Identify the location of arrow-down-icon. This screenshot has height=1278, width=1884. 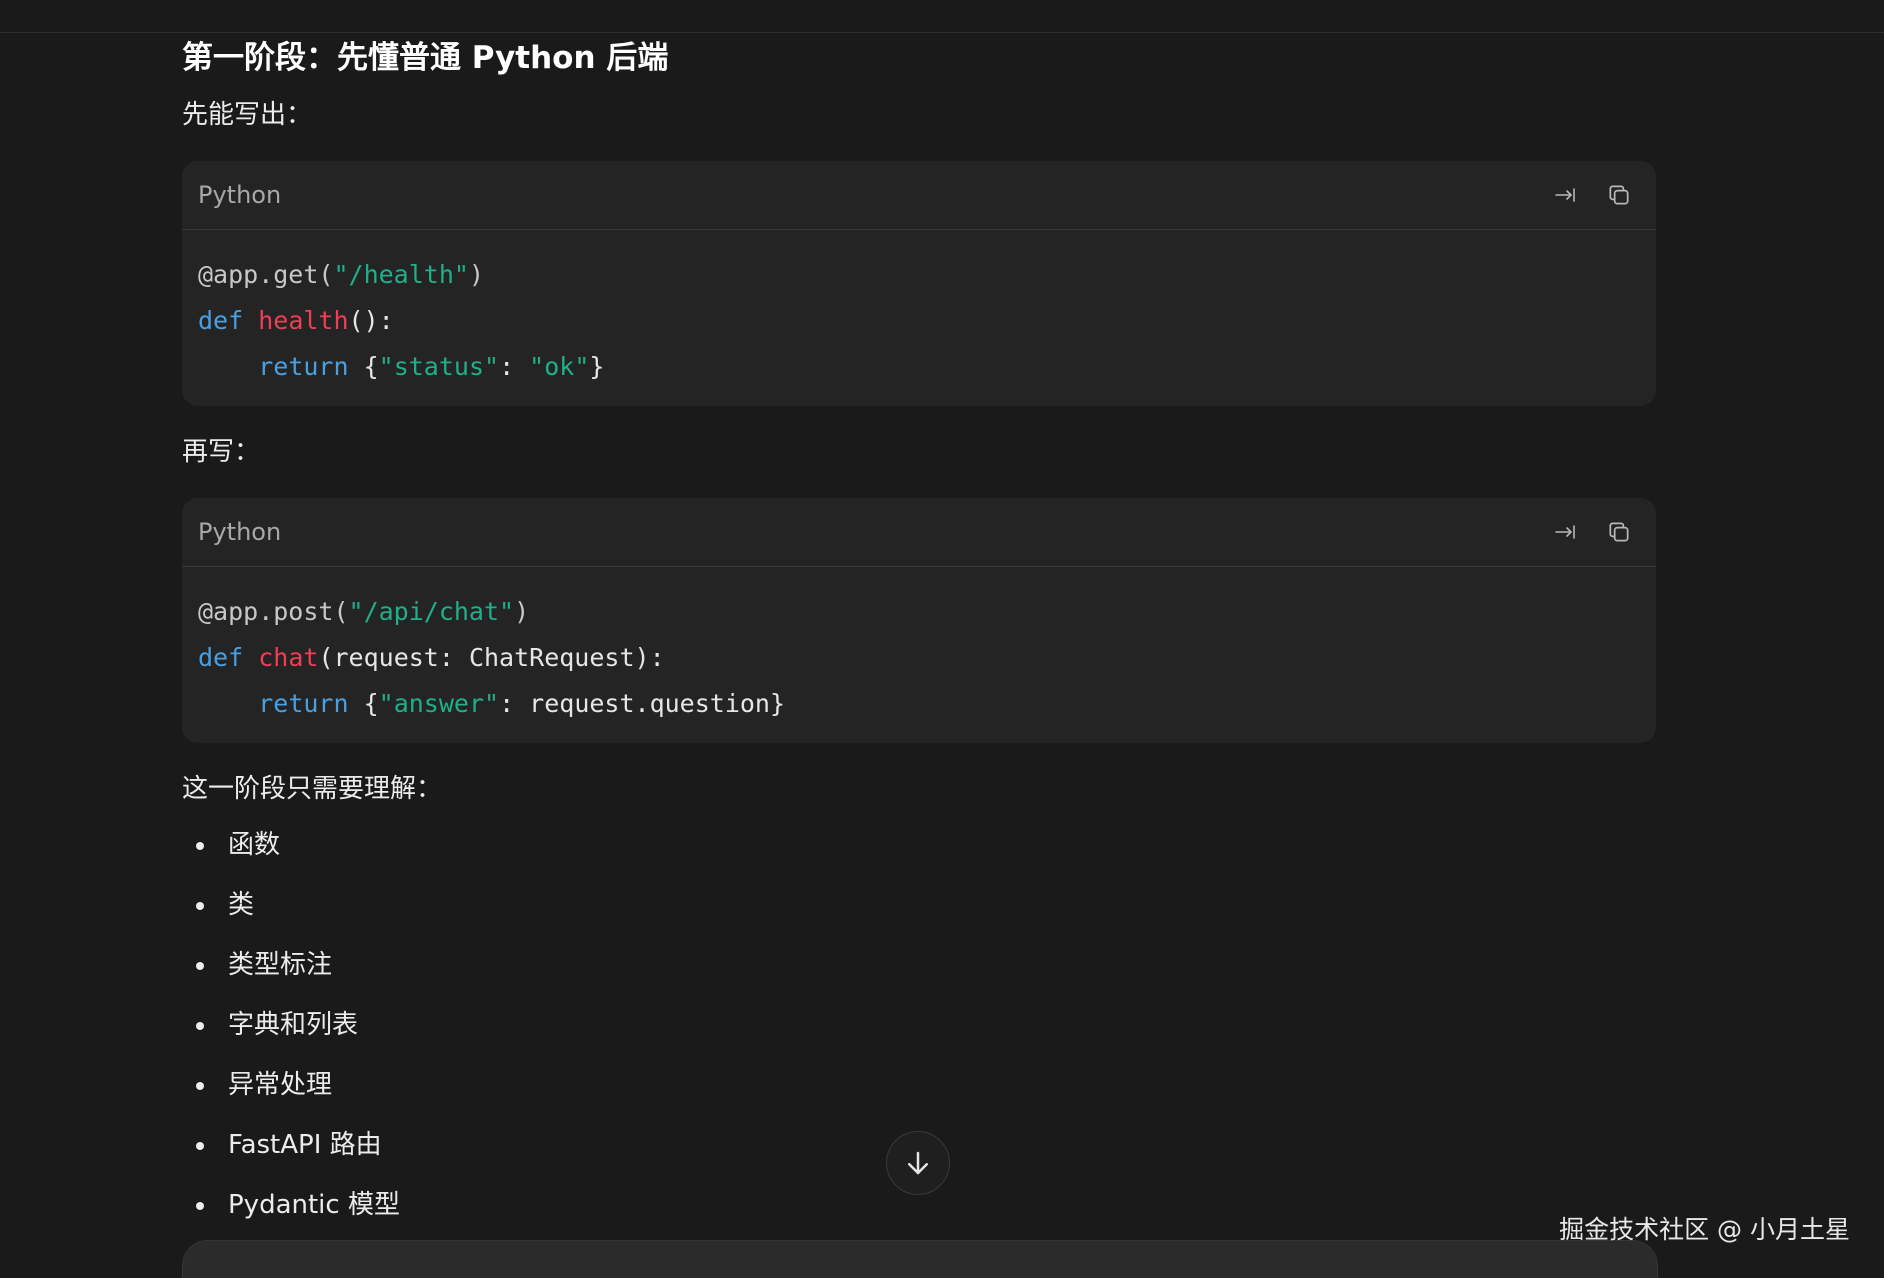
(918, 1163).